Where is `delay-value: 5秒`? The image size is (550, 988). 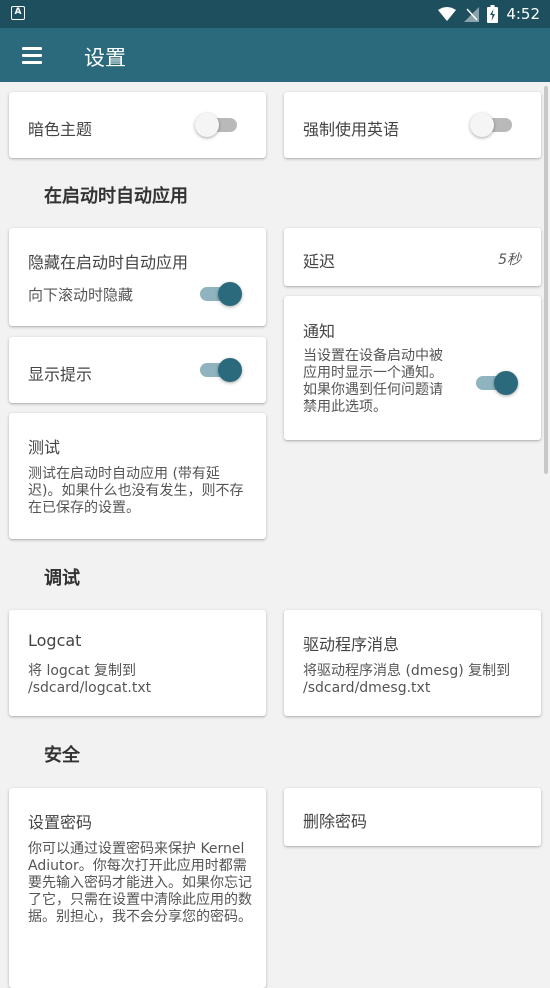 delay-value: 5秒 is located at coordinates (509, 260).